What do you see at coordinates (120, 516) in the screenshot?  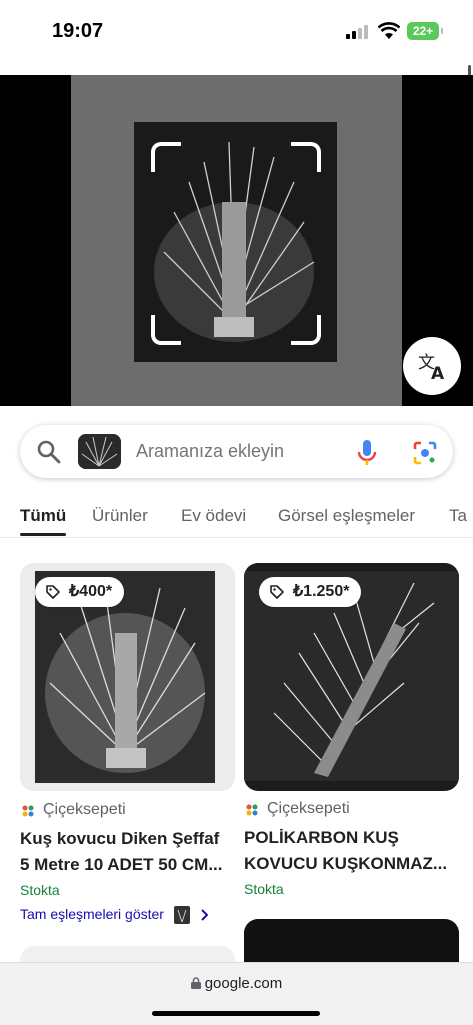 I see `tab-products: Ürünler` at bounding box center [120, 516].